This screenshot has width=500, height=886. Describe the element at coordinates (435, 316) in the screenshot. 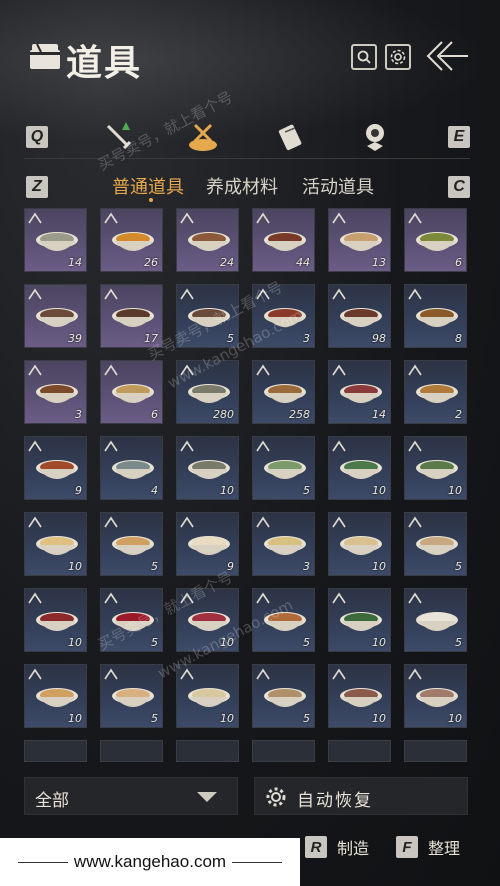

I see `inventory-item: 8` at that location.